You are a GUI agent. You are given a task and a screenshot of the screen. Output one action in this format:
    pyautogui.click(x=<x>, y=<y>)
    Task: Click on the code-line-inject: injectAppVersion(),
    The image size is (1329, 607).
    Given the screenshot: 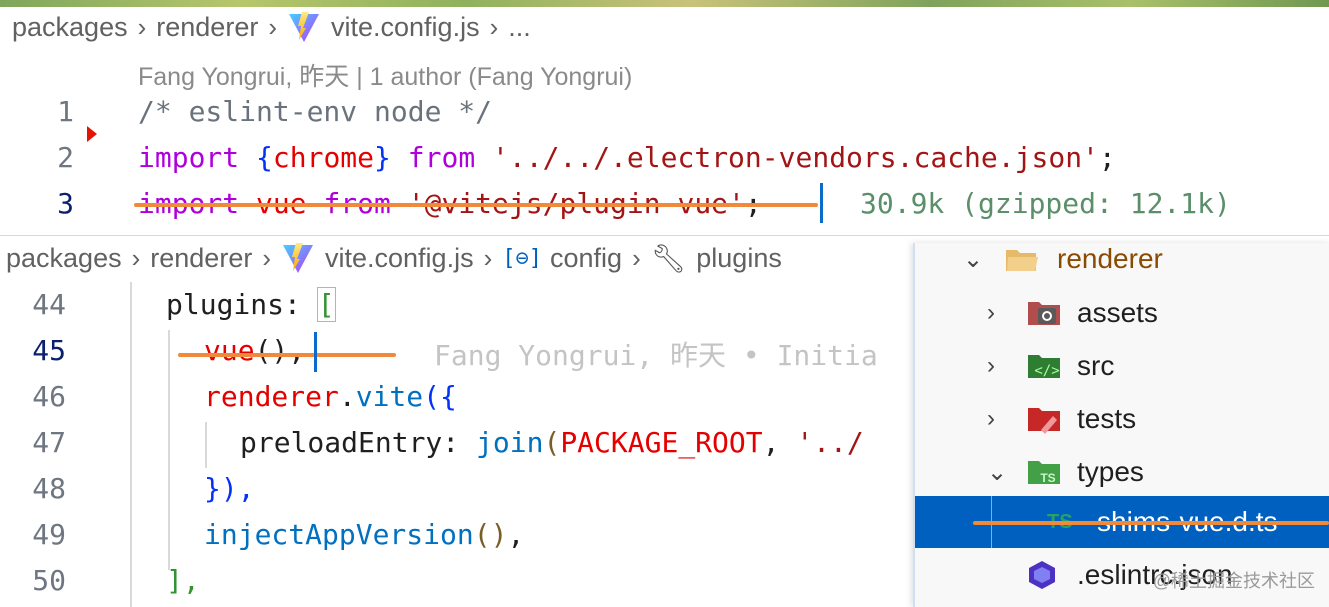 What is the action you would take?
    pyautogui.click(x=364, y=534)
    